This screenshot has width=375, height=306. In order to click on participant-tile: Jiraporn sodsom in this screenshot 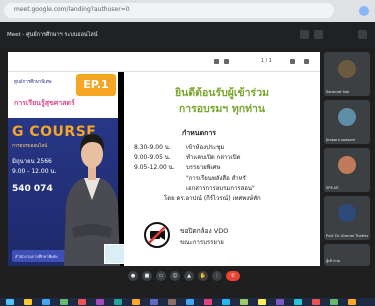, I will do `click(347, 122)`.